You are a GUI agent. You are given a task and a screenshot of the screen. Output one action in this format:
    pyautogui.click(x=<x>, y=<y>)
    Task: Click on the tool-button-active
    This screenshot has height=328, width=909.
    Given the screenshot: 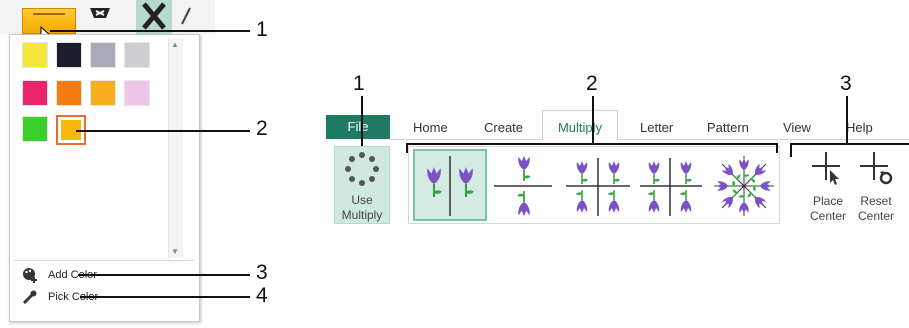 What is the action you would take?
    pyautogui.click(x=154, y=17)
    